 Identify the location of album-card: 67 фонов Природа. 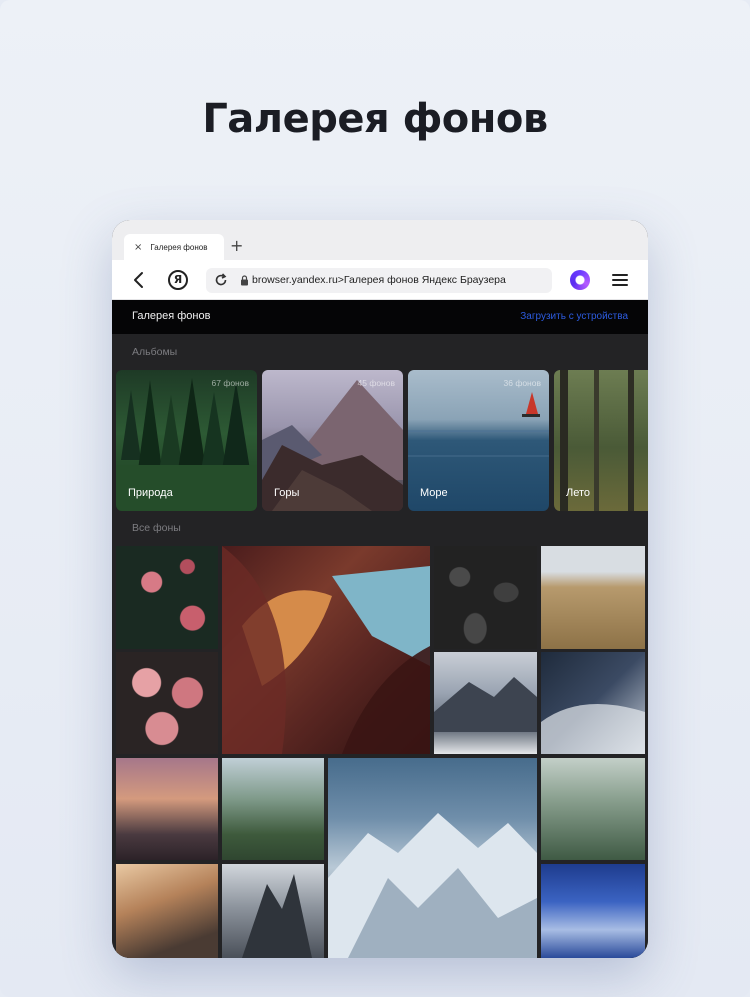
(186, 440).